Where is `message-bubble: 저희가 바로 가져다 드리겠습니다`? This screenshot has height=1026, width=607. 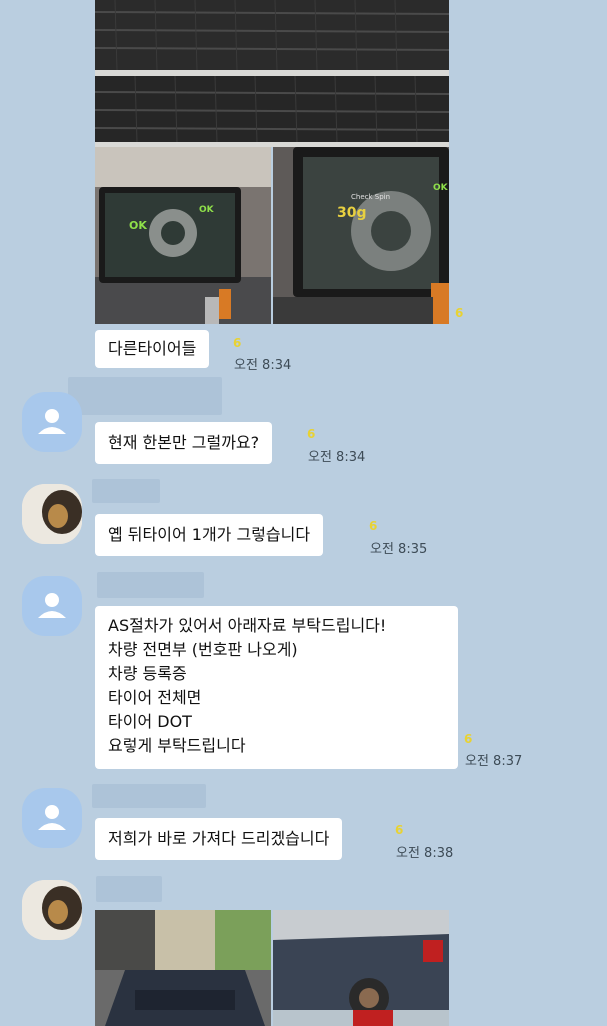
message-bubble: 저희가 바로 가져다 드리겠습니다 is located at coordinates (219, 839).